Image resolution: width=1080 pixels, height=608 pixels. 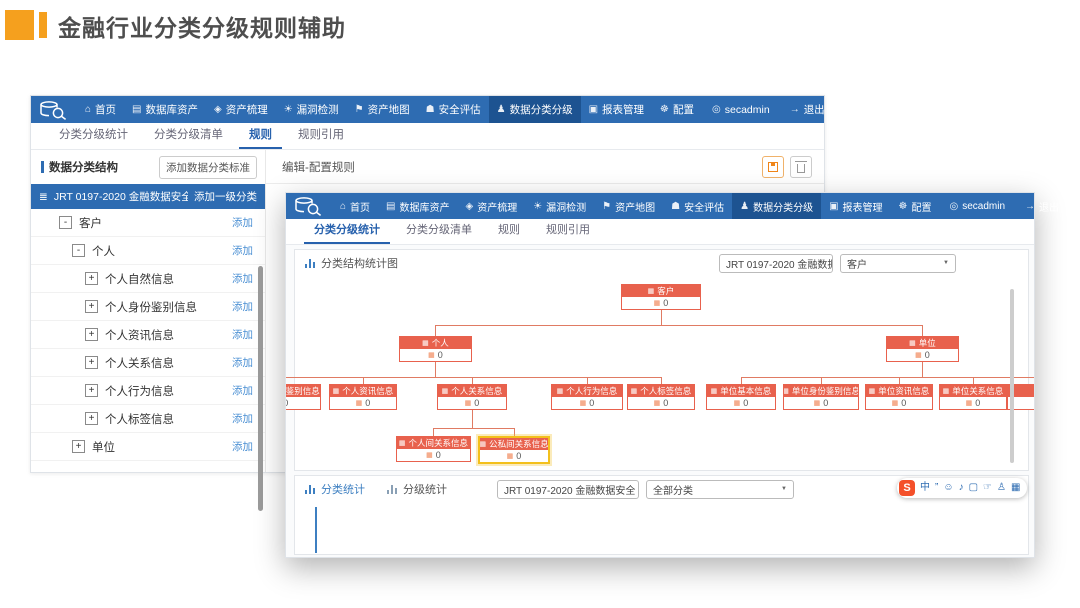 What do you see at coordinates (925, 488) in the screenshot?
I see `chinese-mode-icon: 中` at bounding box center [925, 488].